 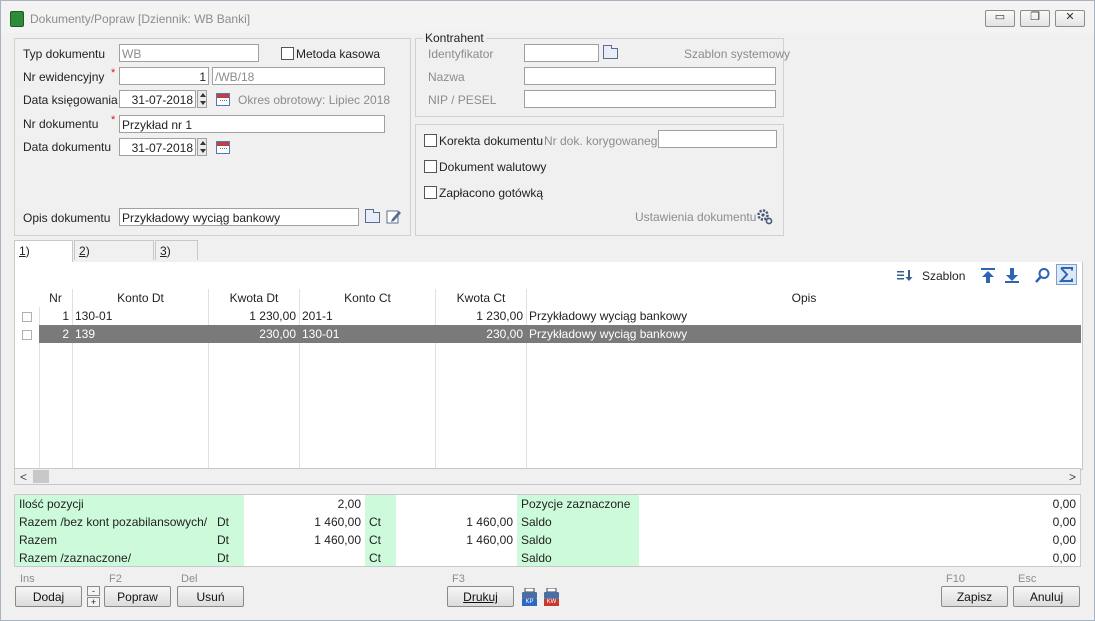 I want to click on window-title: Dokumenty/Popraw [Dziennik: WB Banki], so click(x=140, y=19).